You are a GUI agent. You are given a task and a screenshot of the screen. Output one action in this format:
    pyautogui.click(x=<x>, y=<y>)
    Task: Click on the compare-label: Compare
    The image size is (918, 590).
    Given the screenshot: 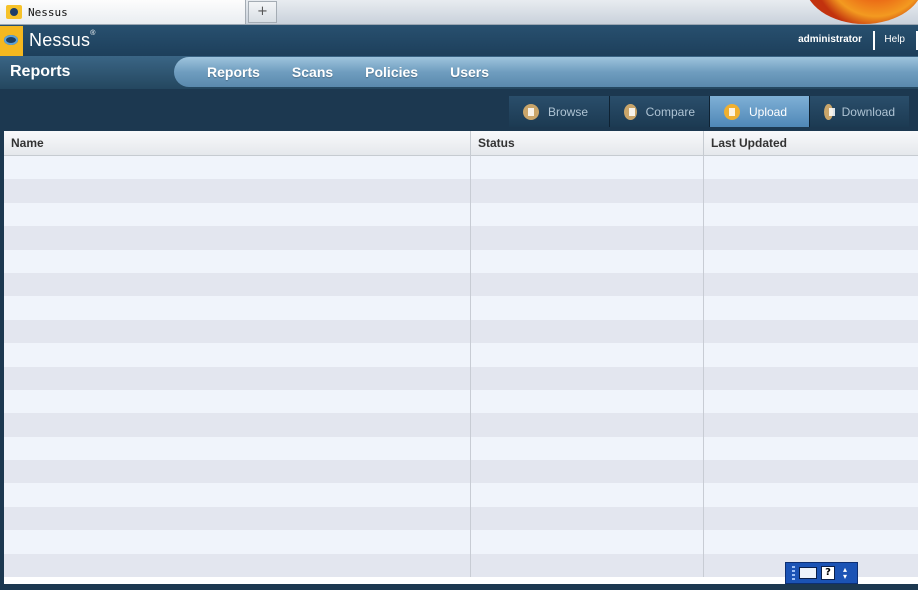 What is the action you would take?
    pyautogui.click(x=670, y=111)
    